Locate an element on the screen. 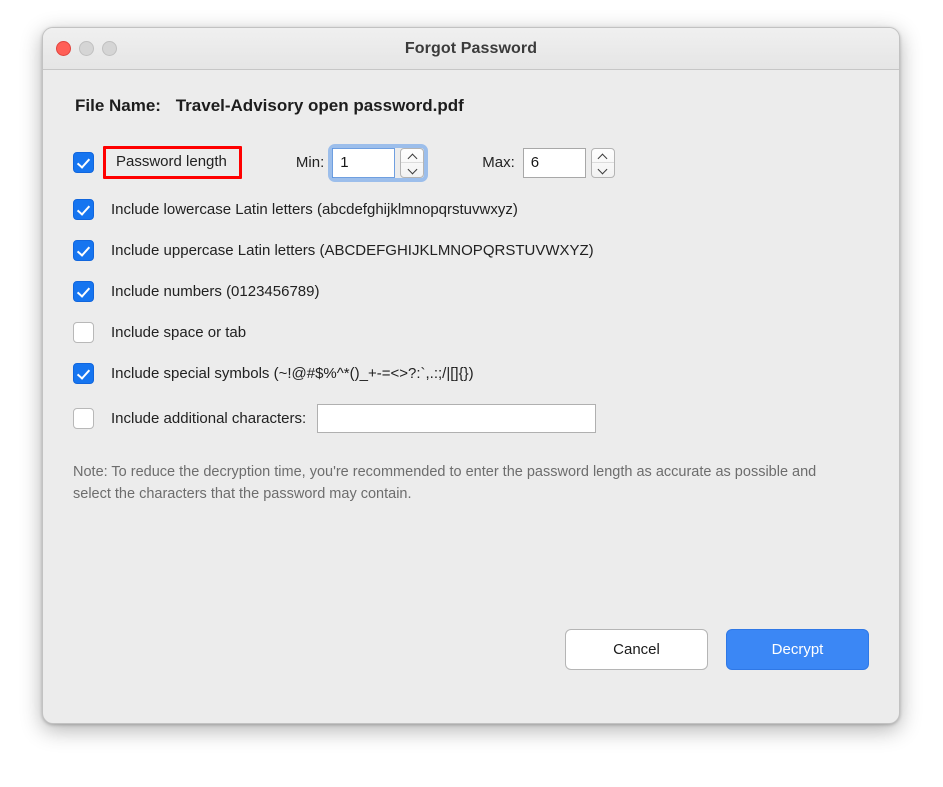 This screenshot has width=943, height=787. password-length-row: Password length Min: 1 Max: 6 is located at coordinates (471, 162).